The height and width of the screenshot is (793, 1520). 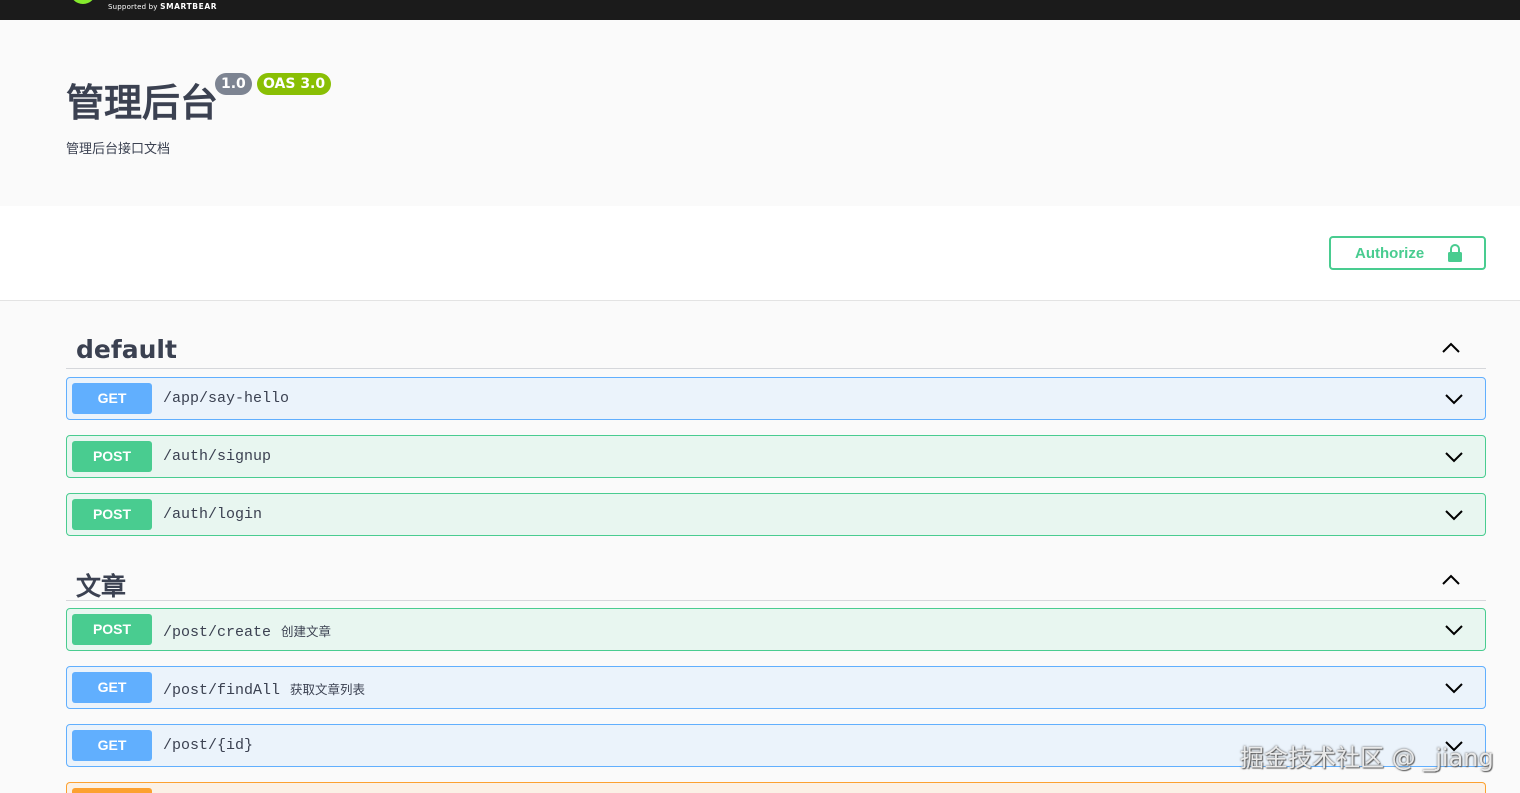 I want to click on smartbear-brand: SMARTBEAR, so click(x=189, y=6).